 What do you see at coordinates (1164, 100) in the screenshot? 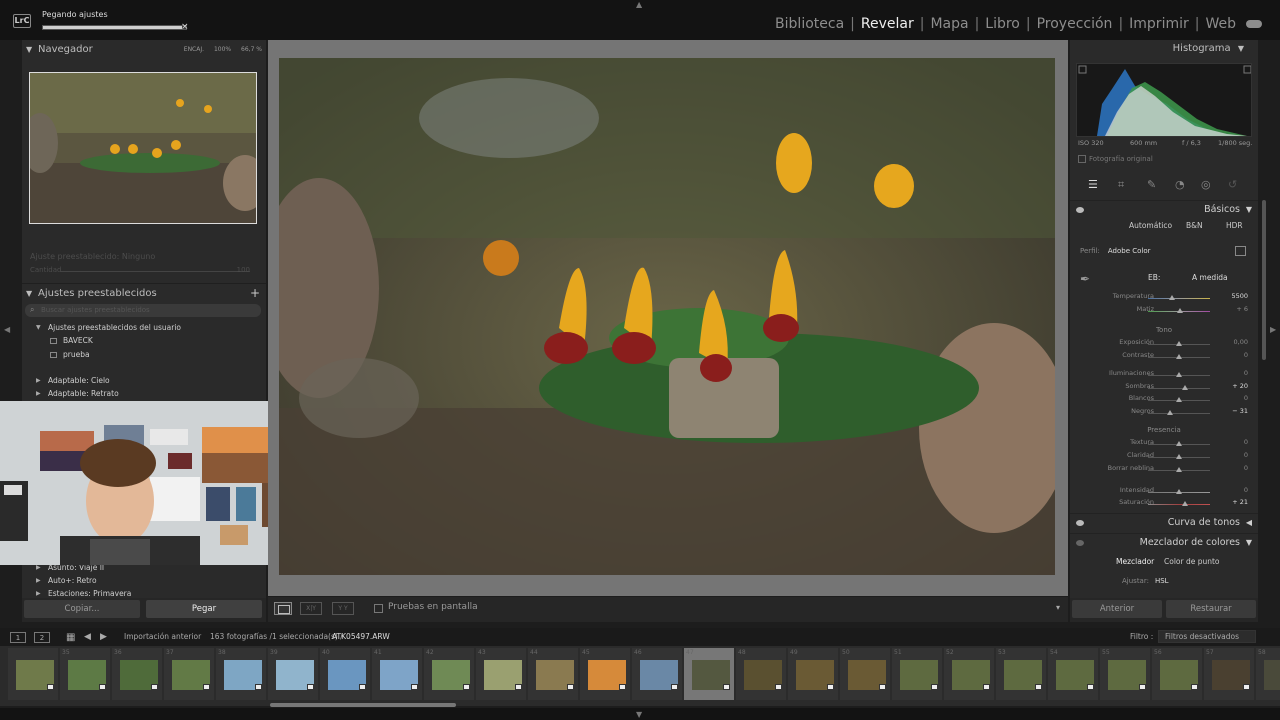
I see `histogram` at bounding box center [1164, 100].